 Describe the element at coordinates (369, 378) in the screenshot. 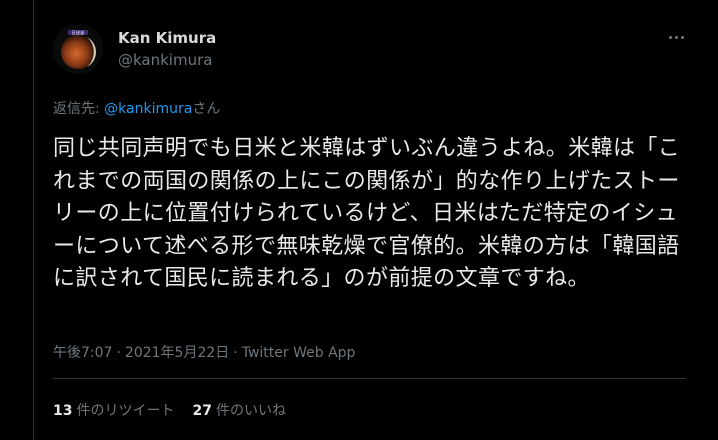

I see `divider` at that location.